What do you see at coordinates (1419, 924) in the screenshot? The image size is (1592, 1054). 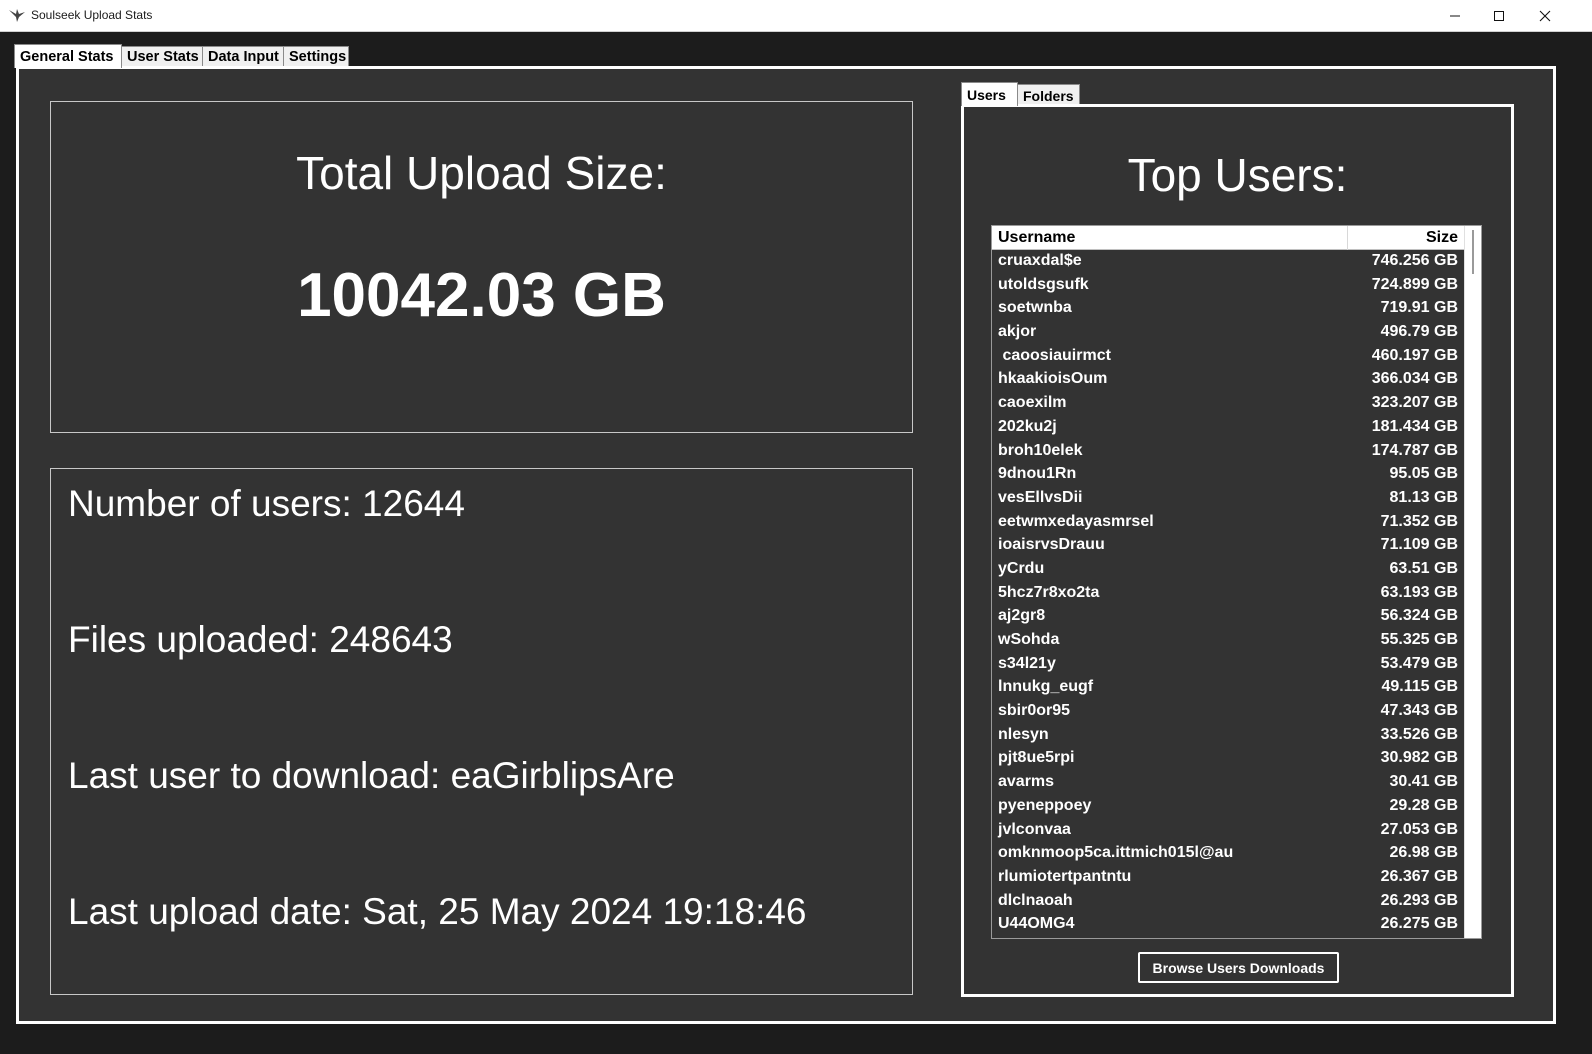 I see `list-item-size: 26.275 GB` at bounding box center [1419, 924].